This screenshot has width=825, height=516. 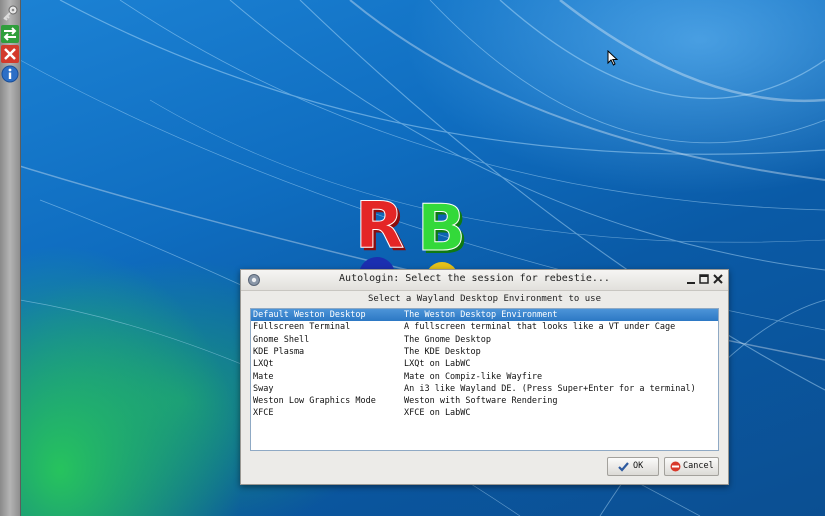 What do you see at coordinates (718, 279) in the screenshot?
I see `close-icon` at bounding box center [718, 279].